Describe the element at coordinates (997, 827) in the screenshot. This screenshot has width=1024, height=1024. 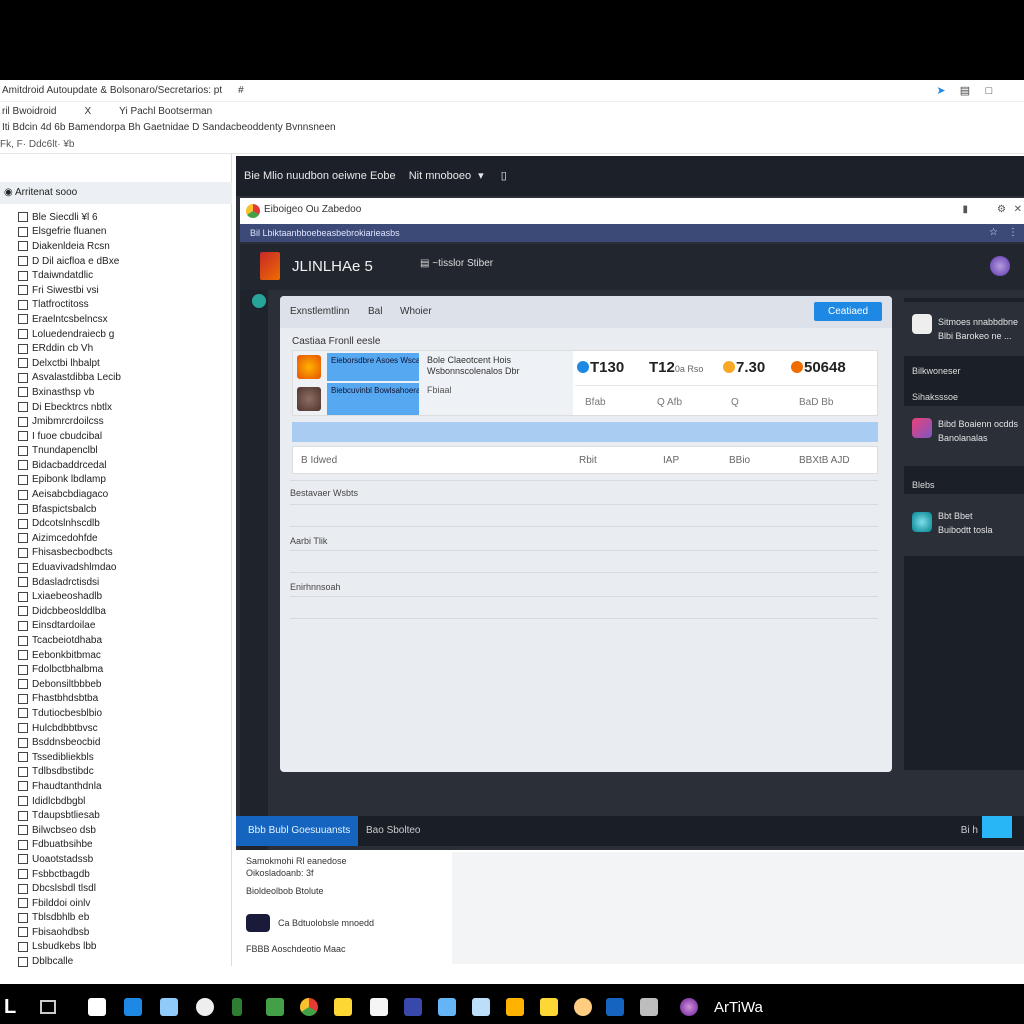
I see `status-button` at that location.